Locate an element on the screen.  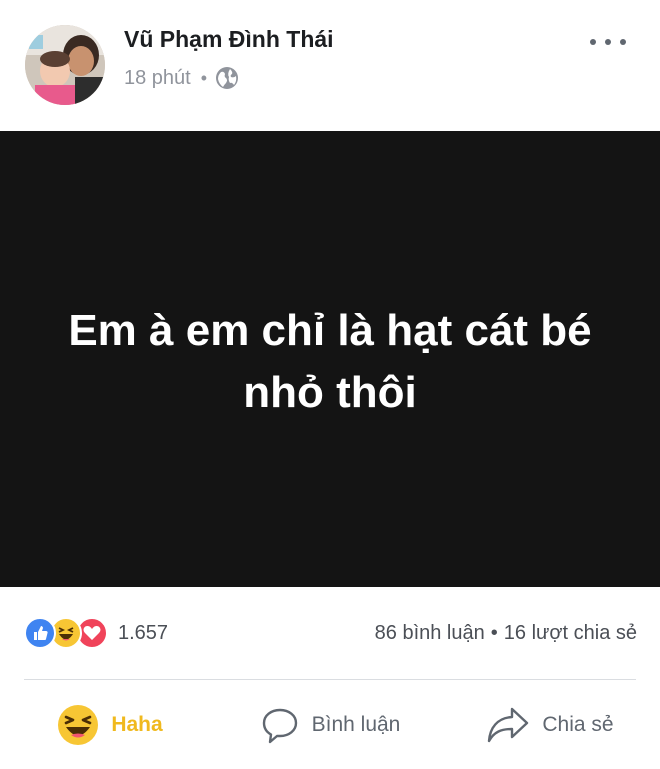
avatar-photo is located at coordinates (65, 65).